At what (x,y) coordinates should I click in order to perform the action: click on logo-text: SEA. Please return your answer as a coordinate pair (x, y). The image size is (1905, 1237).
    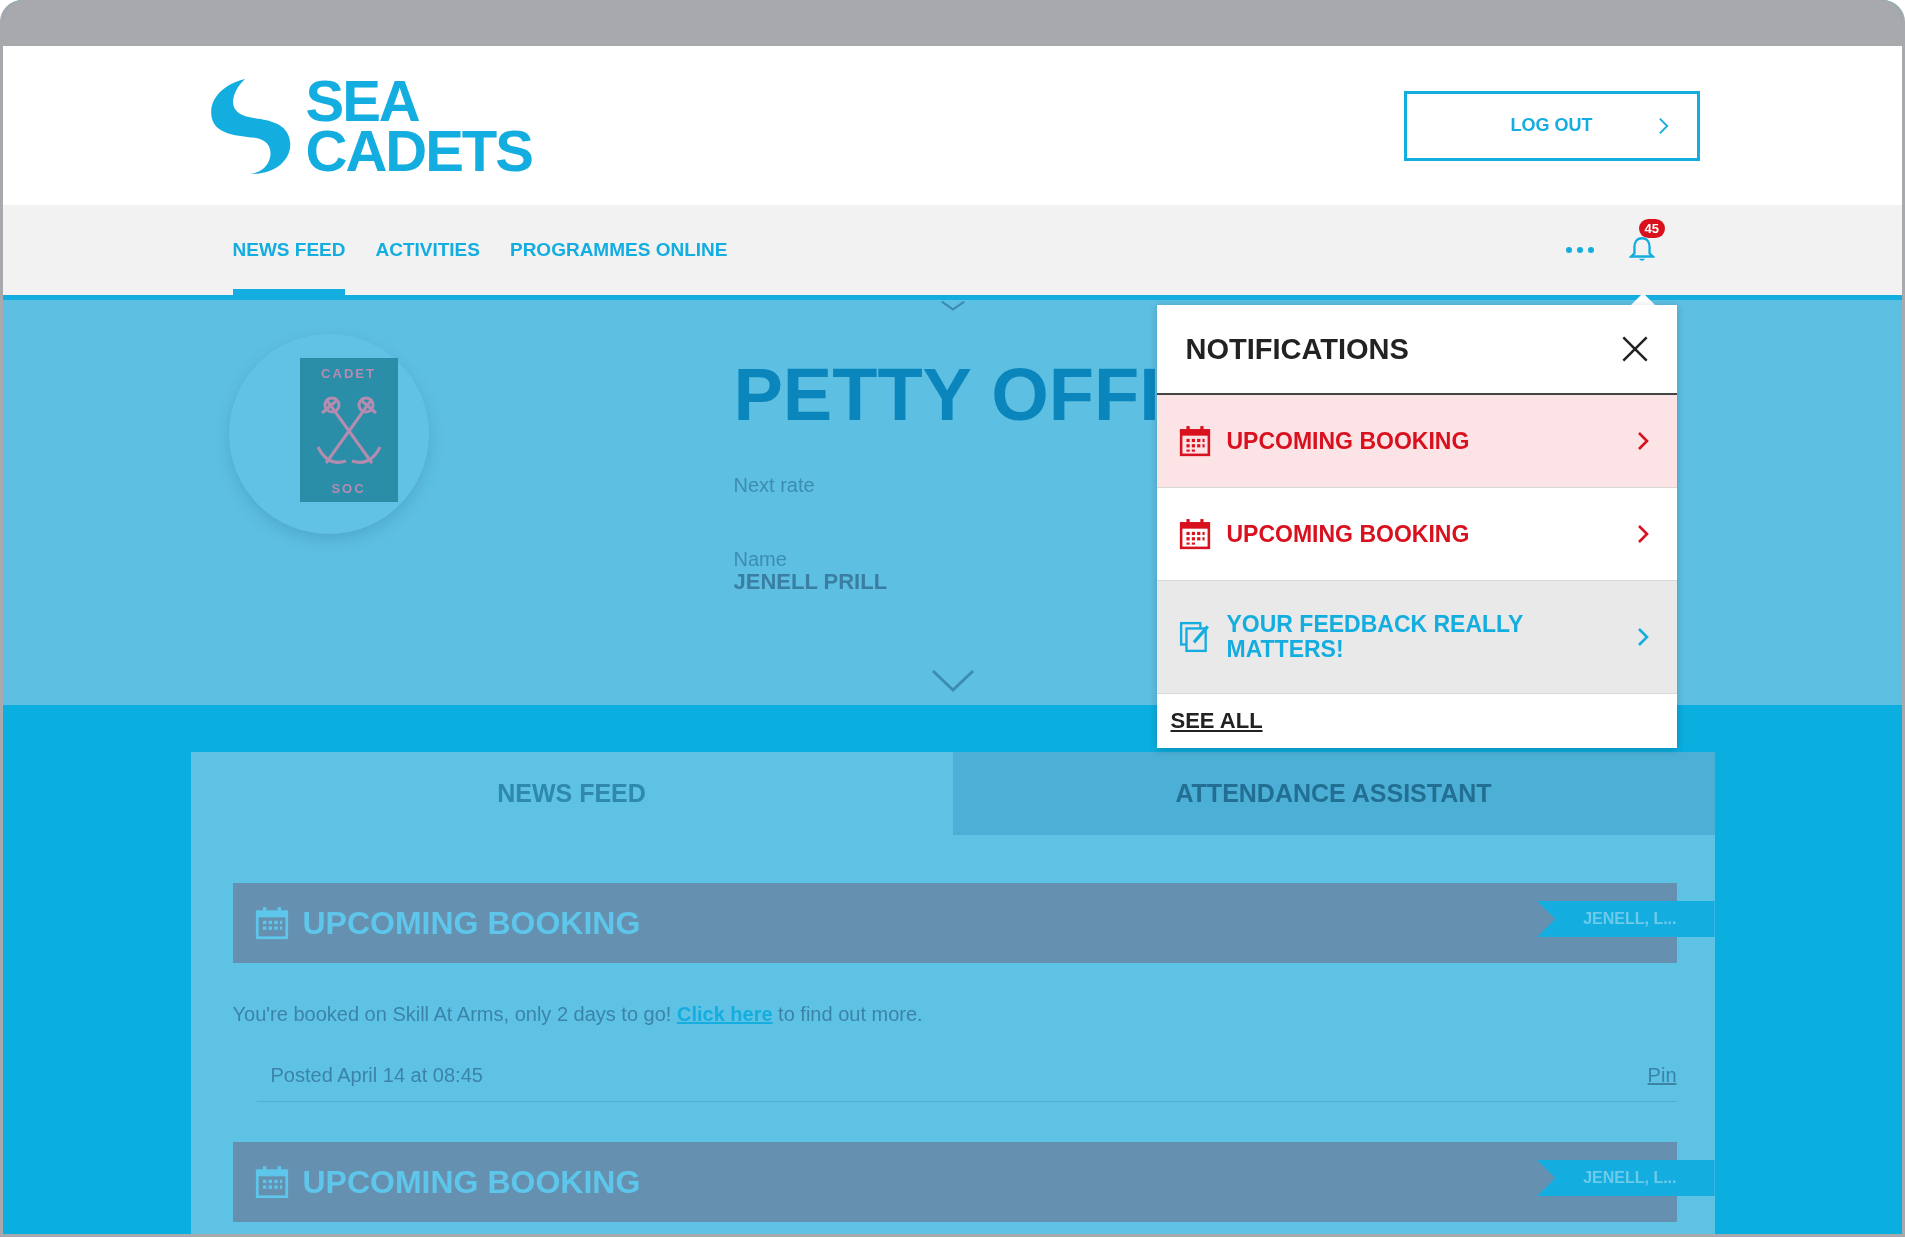
    Looking at the image, I should click on (362, 100).